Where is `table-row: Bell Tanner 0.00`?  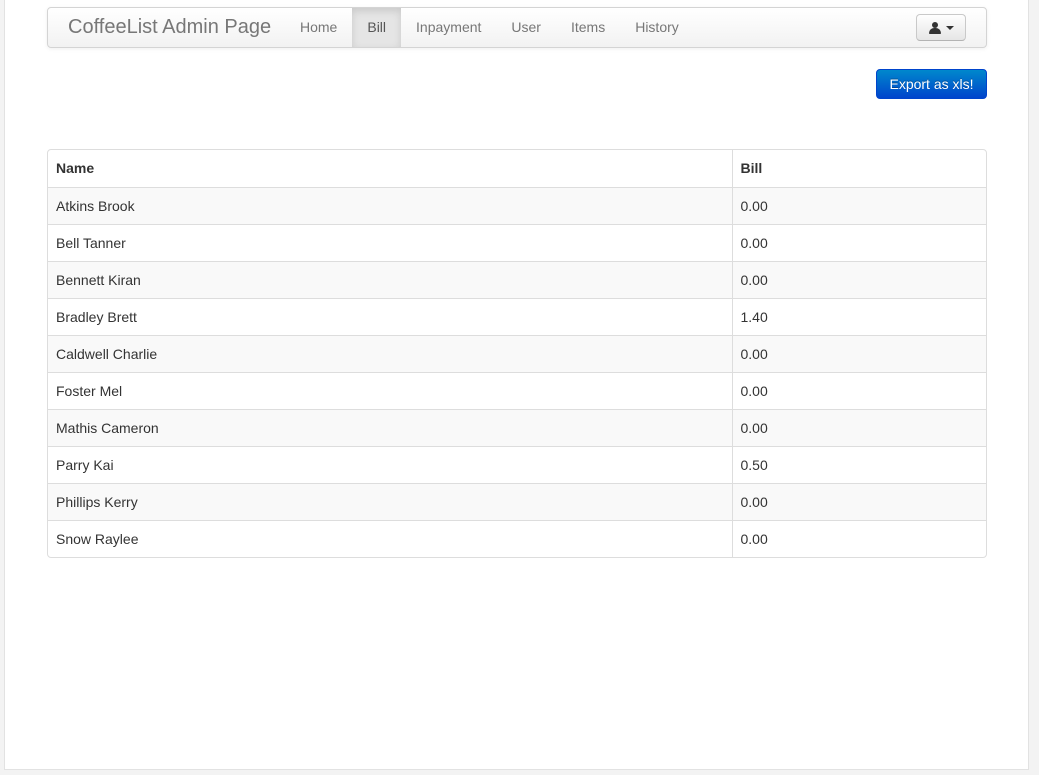
table-row: Bell Tanner 0.00 is located at coordinates (517, 242).